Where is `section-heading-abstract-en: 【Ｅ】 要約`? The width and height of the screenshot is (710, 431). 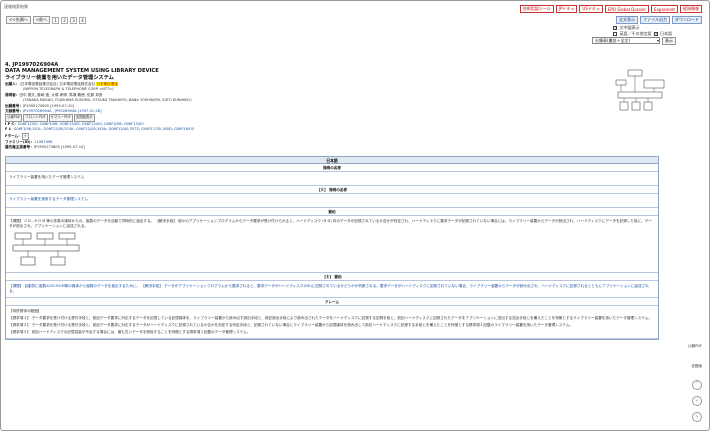 section-heading-abstract-en: 【Ｅ】 要約 is located at coordinates (332, 277).